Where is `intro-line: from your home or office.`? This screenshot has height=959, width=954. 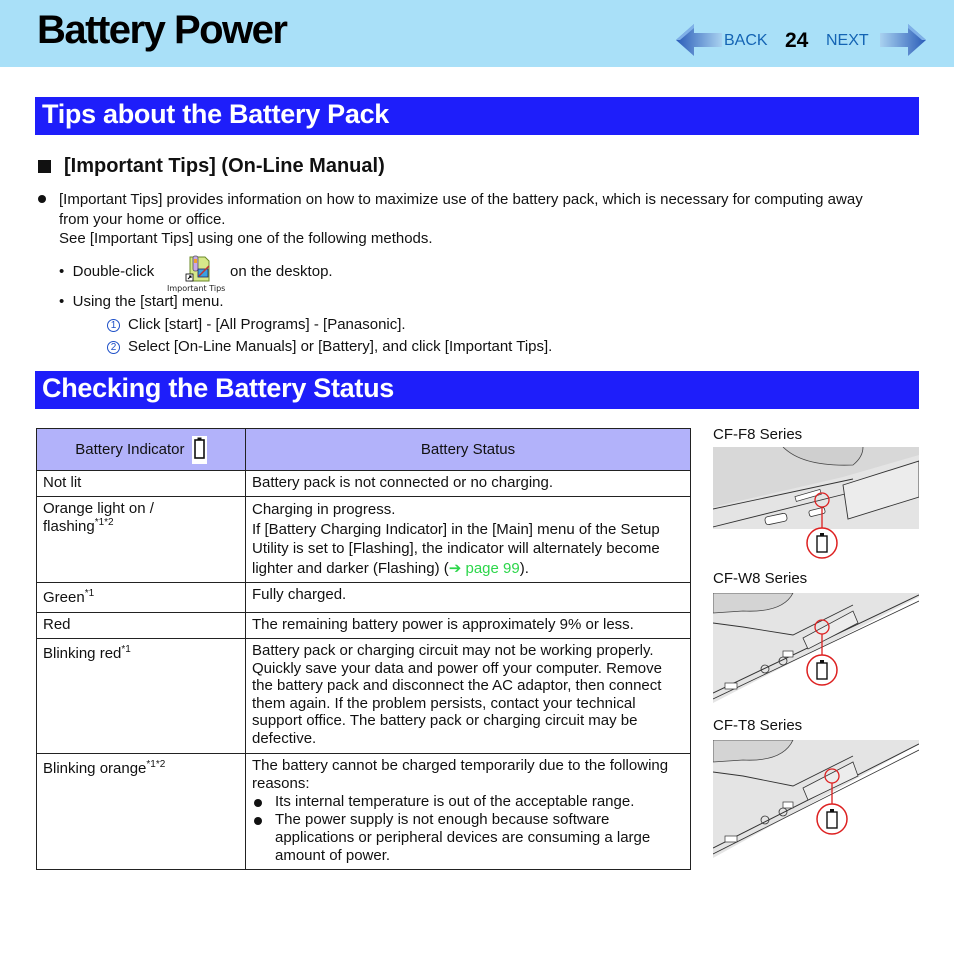
intro-line: from your home or office. is located at coordinates (142, 219).